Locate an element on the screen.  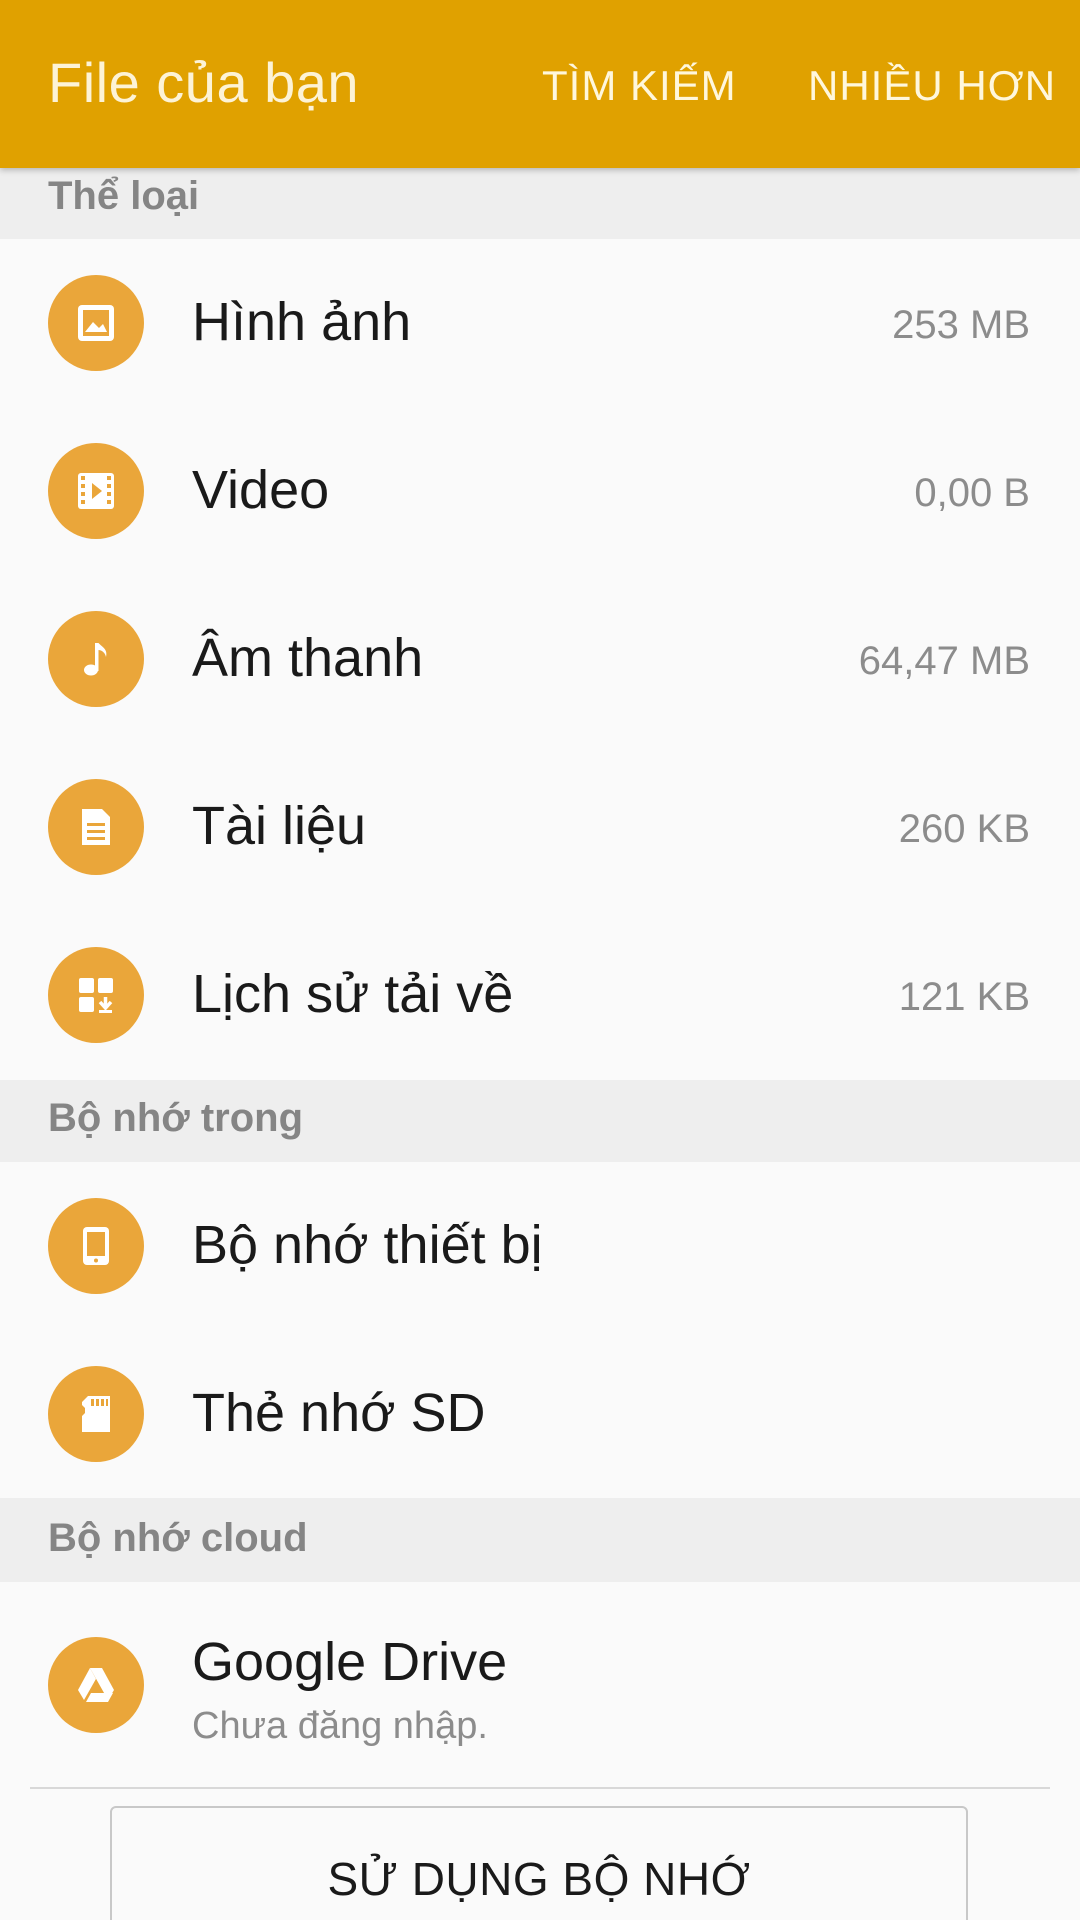
cloud-status: Chưa đăng nhập. is located at coordinates (340, 1726).